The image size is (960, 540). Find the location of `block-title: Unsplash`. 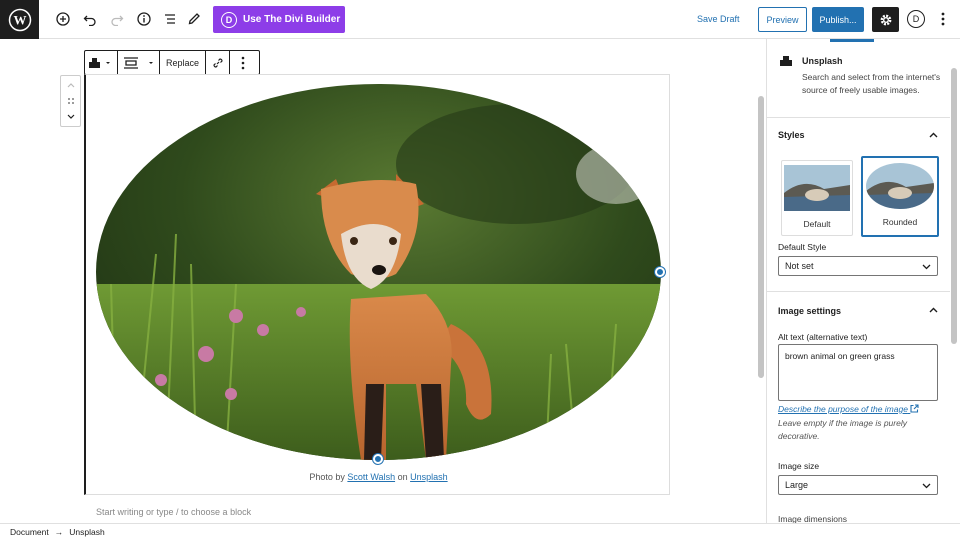

block-title: Unsplash is located at coordinates (822, 61).